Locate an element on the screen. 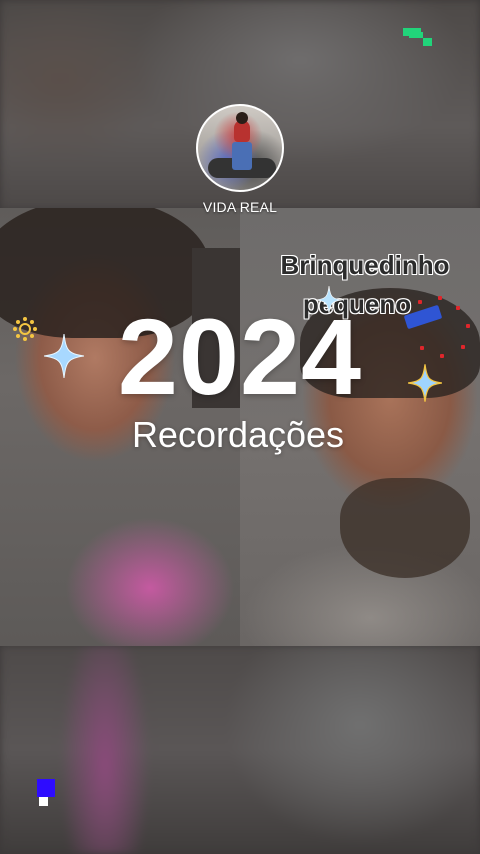  channel-avatar is located at coordinates (240, 148).